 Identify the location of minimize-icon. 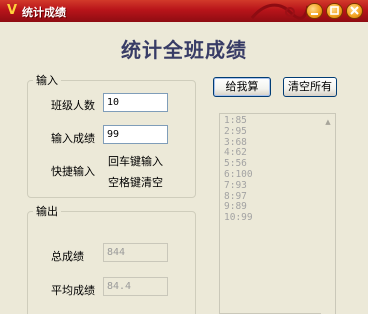
(314, 14).